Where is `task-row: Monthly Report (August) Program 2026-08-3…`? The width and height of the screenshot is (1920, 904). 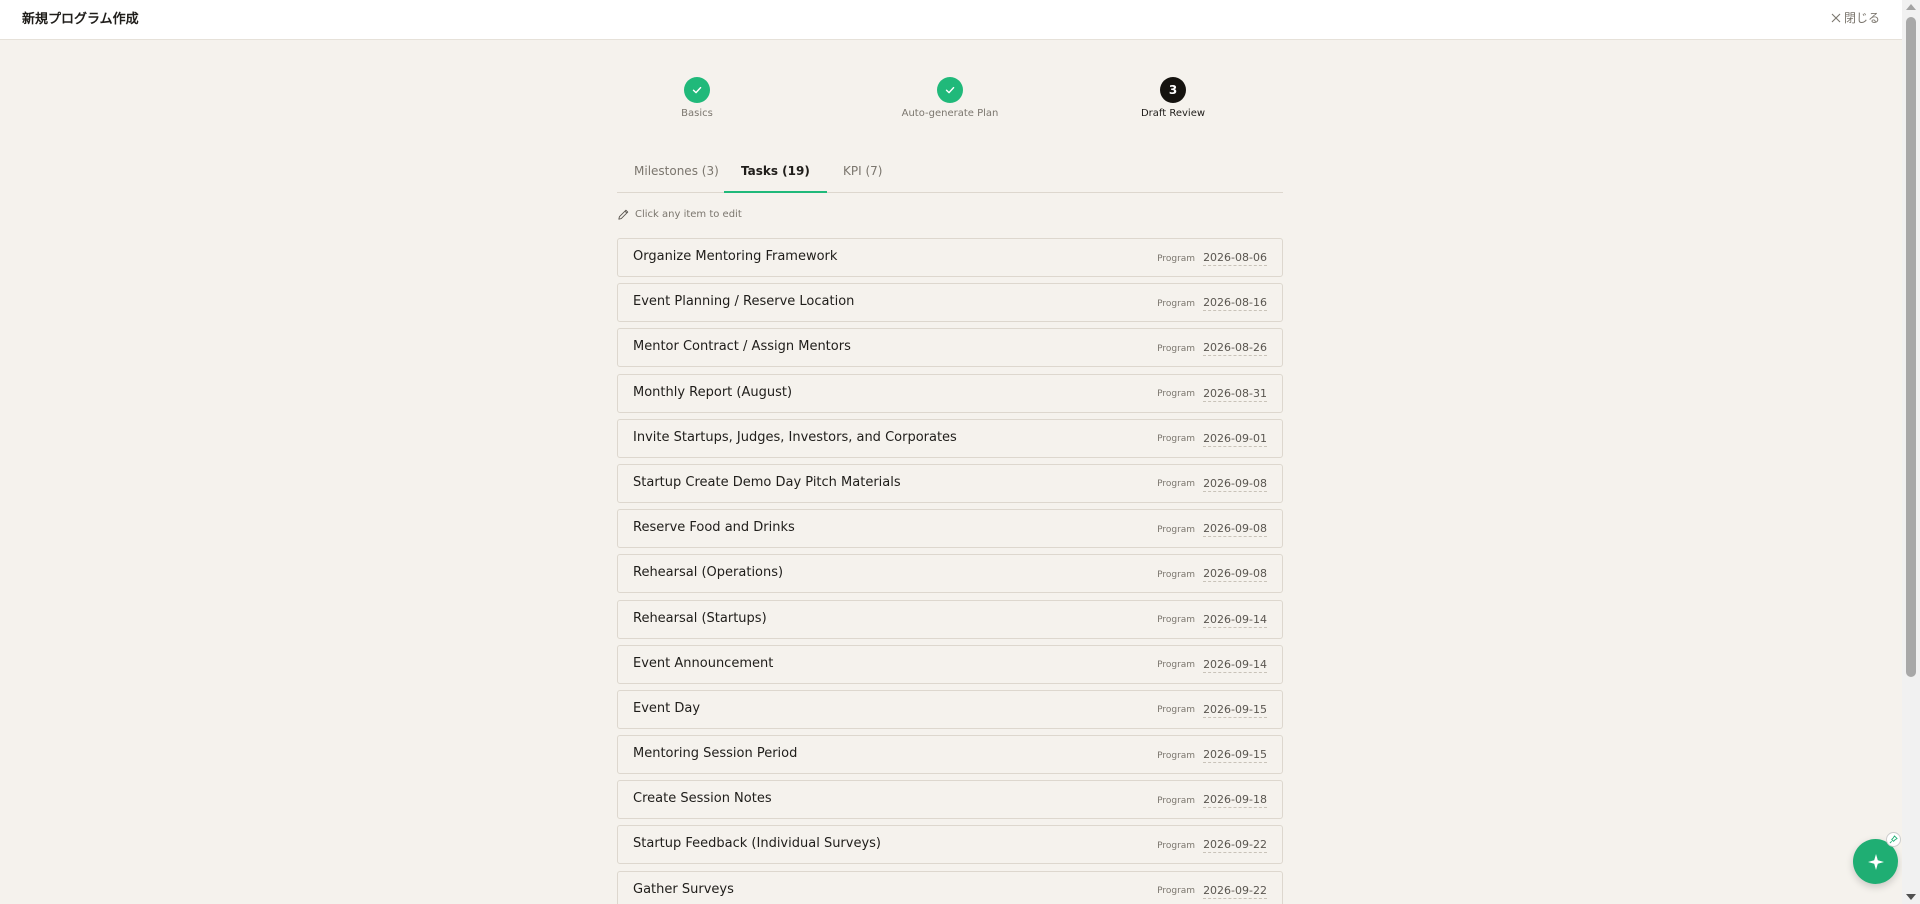 task-row: Monthly Report (August) Program 2026-08-3… is located at coordinates (950, 393).